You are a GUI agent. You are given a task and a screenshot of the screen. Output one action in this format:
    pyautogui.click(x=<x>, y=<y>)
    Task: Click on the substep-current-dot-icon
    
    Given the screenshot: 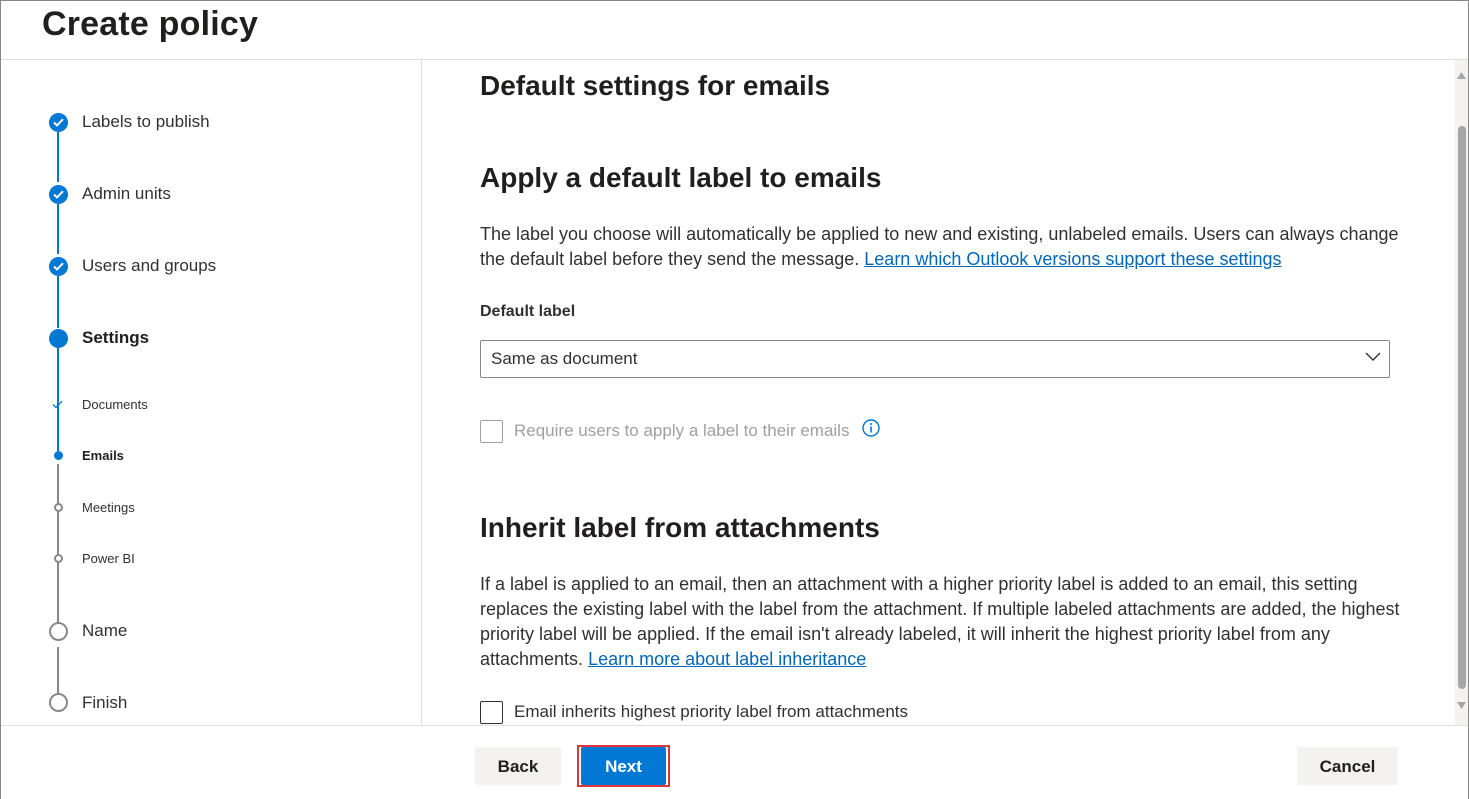 What is the action you would take?
    pyautogui.click(x=58, y=455)
    